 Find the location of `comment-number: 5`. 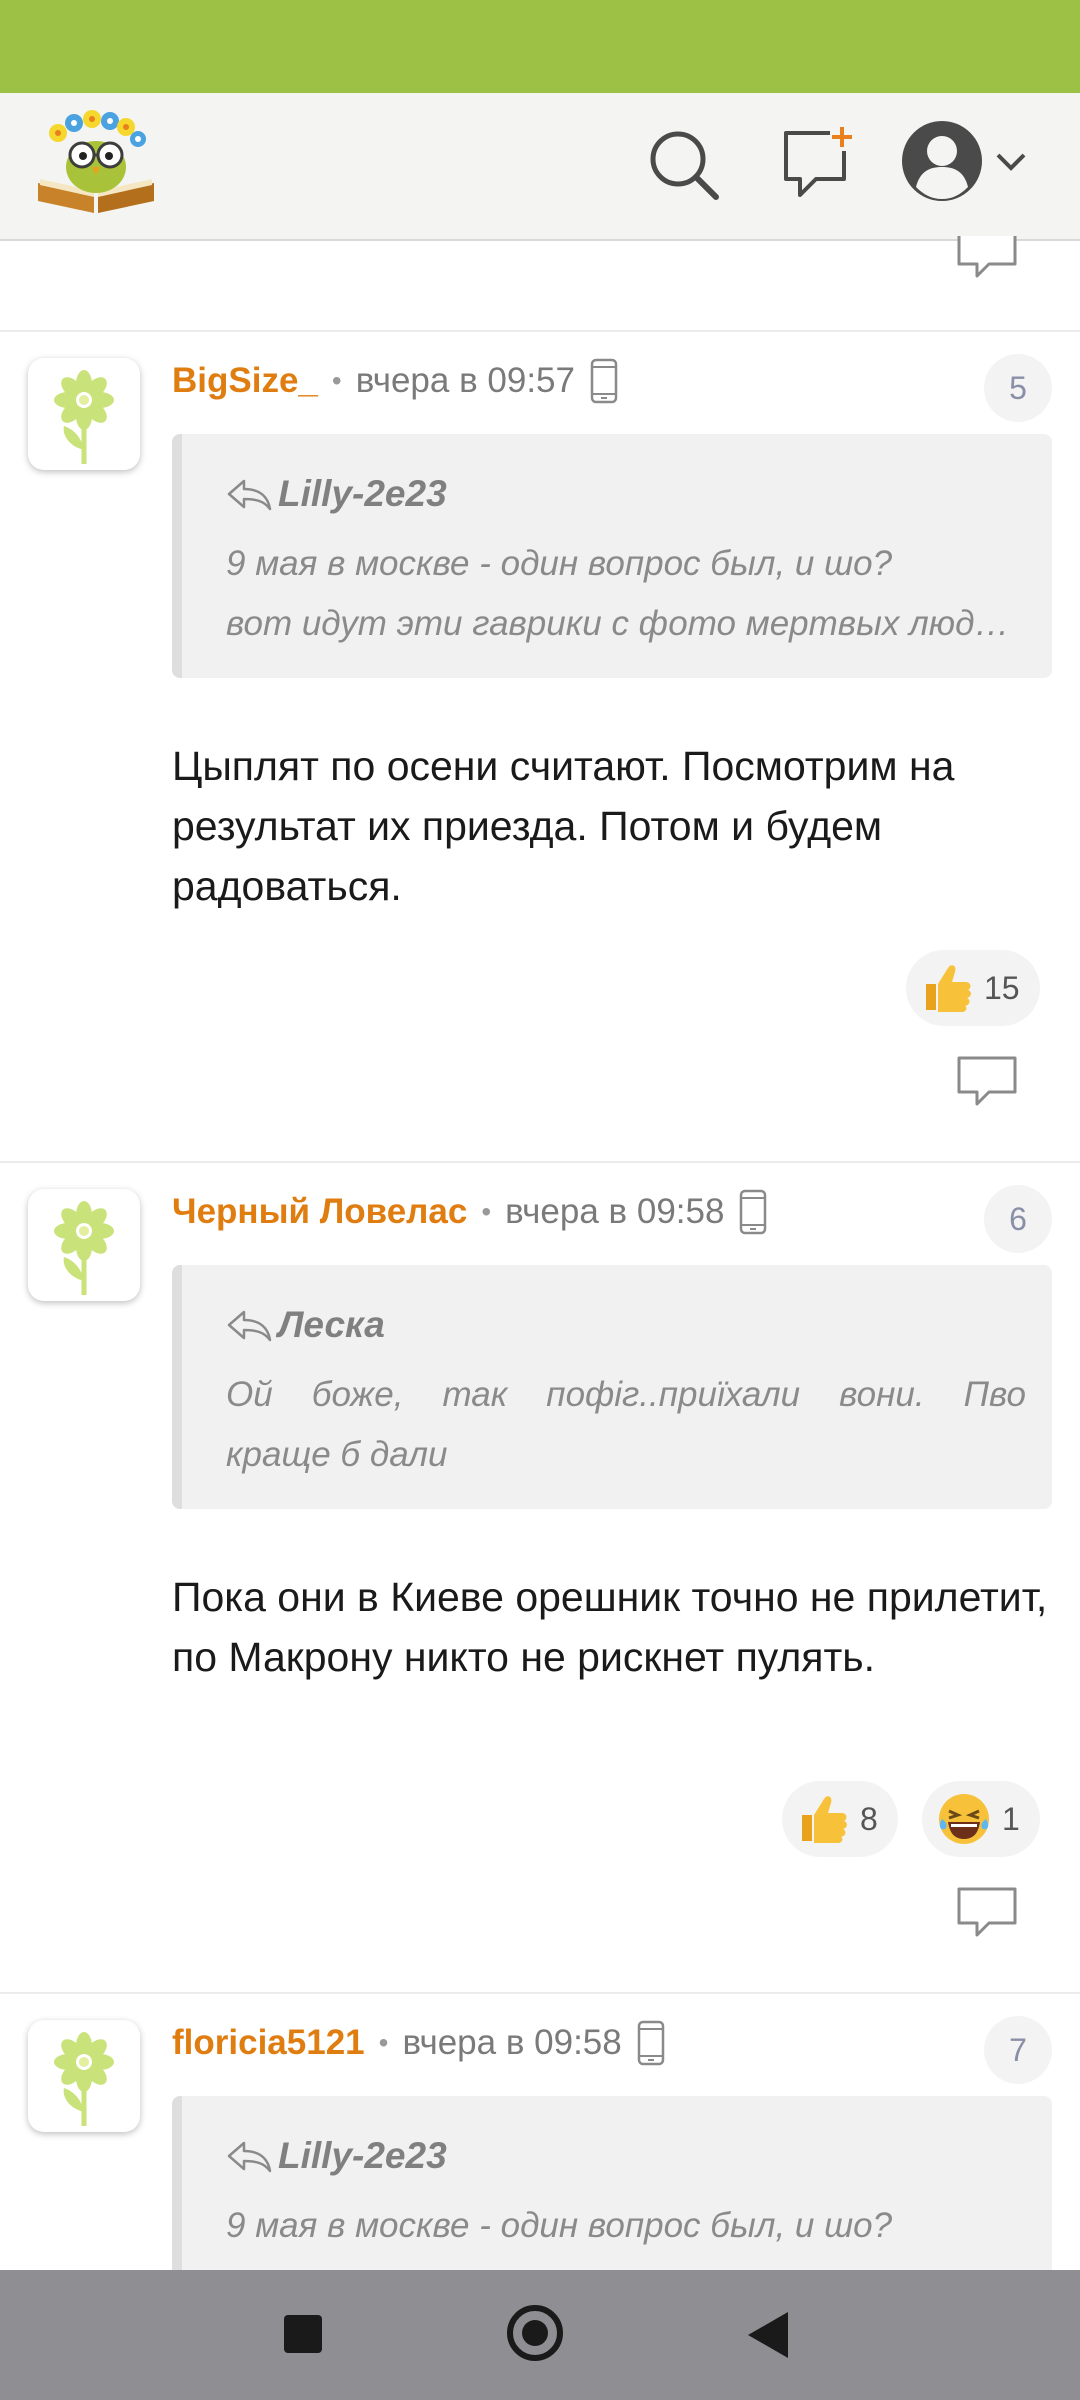

comment-number: 5 is located at coordinates (1018, 388).